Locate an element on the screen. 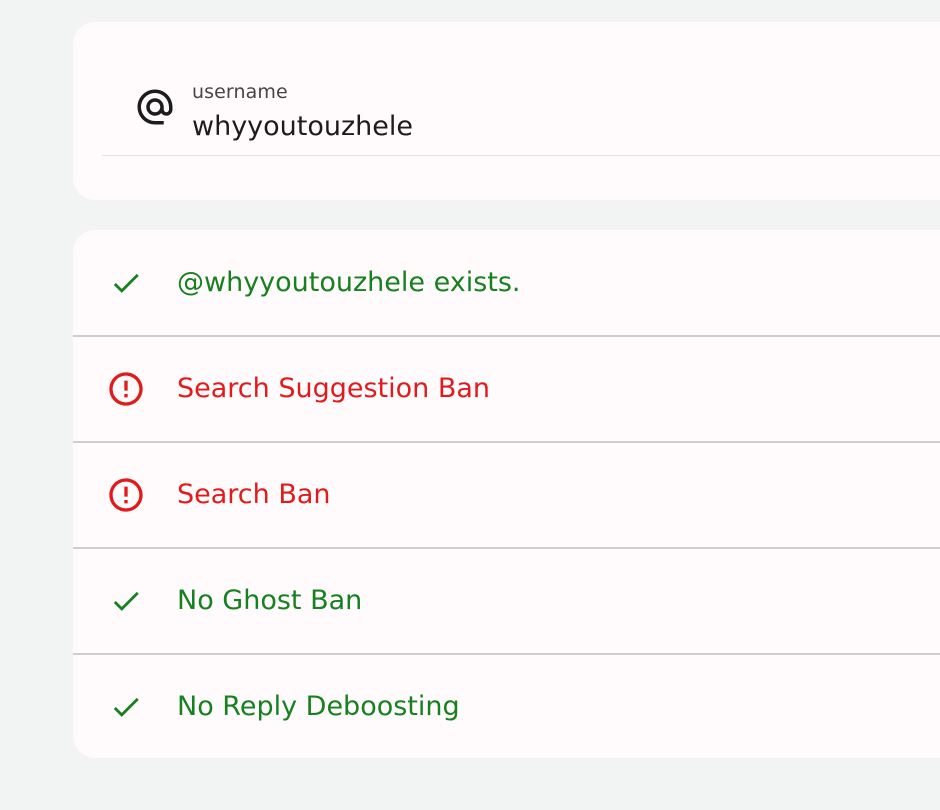  result-text-exists: @whyyoutouzhele exists. is located at coordinates (349, 282).